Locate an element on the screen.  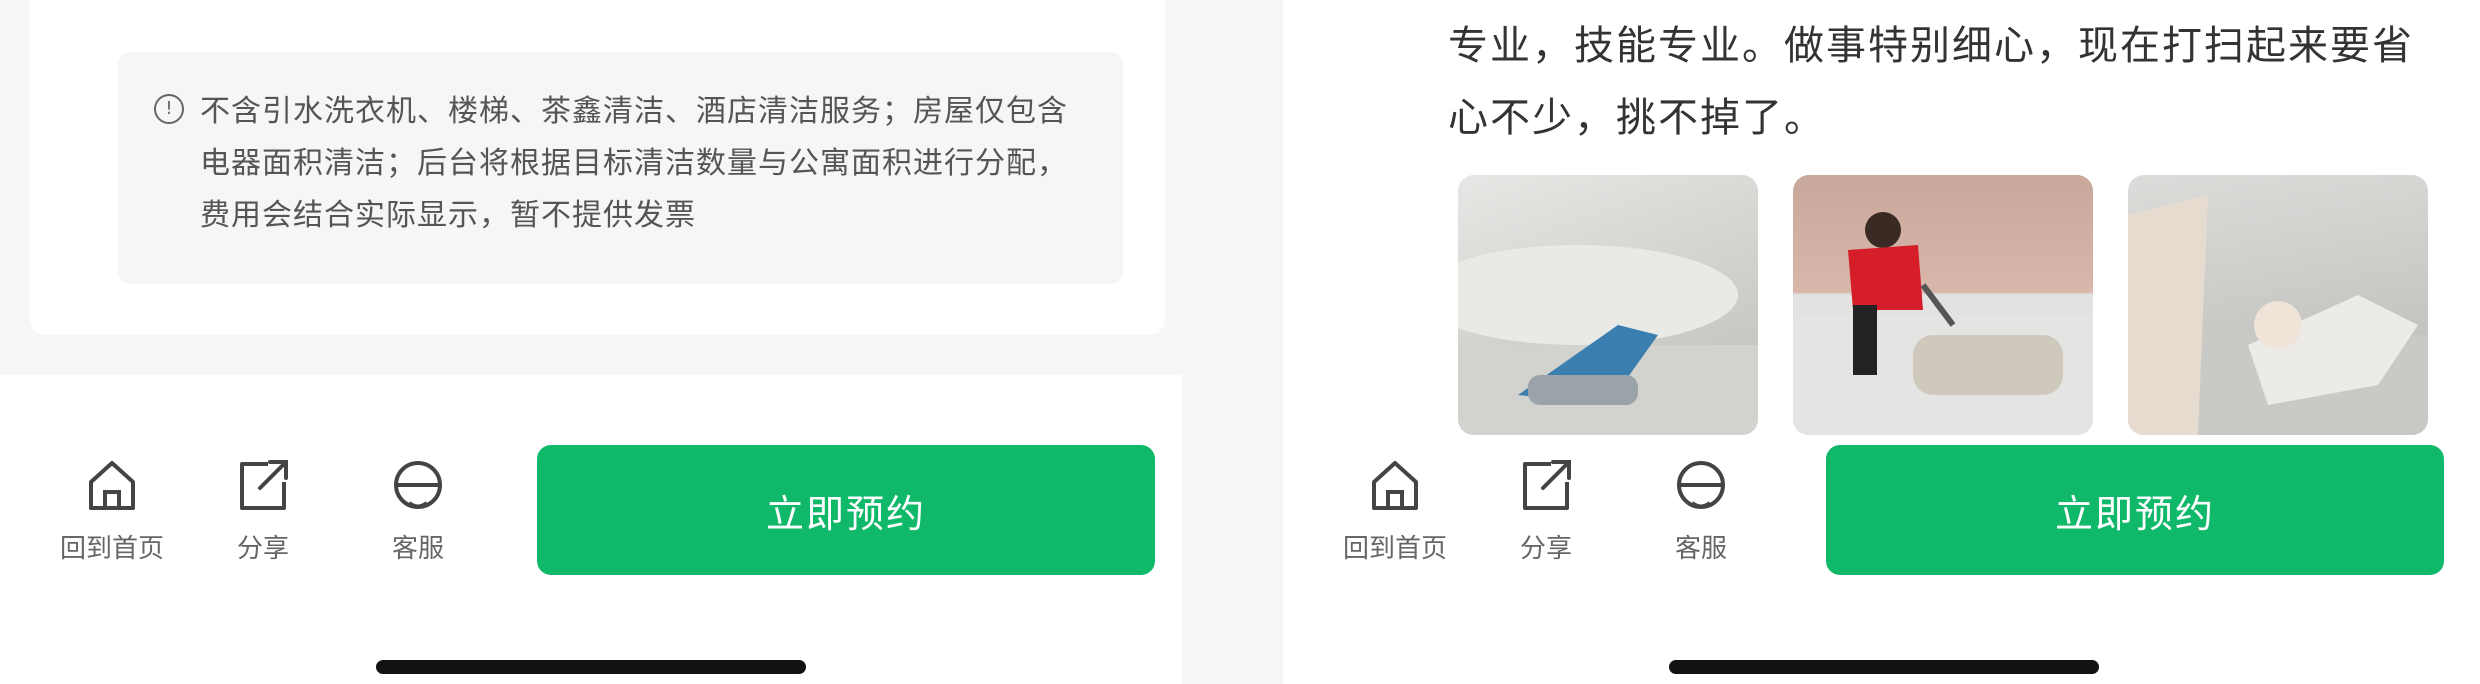
gutter is located at coordinates (1232, 342).